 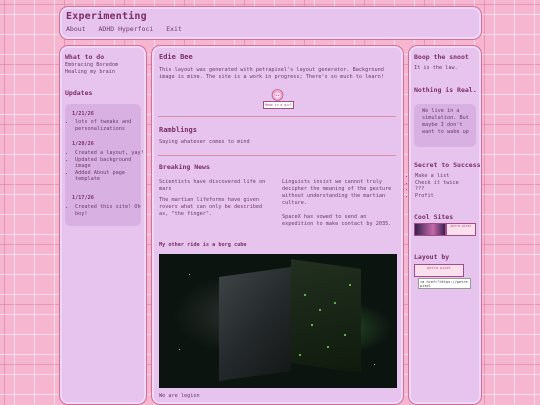 I want to click on made-badge-label: Made in a girl, so click(x=278, y=105).